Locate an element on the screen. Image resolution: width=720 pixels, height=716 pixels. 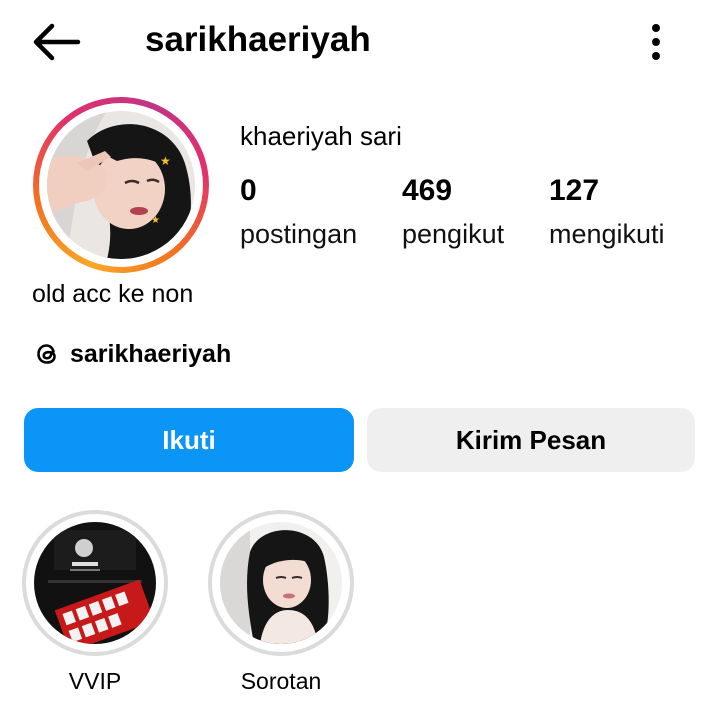
send-message-button: Kirim Pesan is located at coordinates (531, 440).